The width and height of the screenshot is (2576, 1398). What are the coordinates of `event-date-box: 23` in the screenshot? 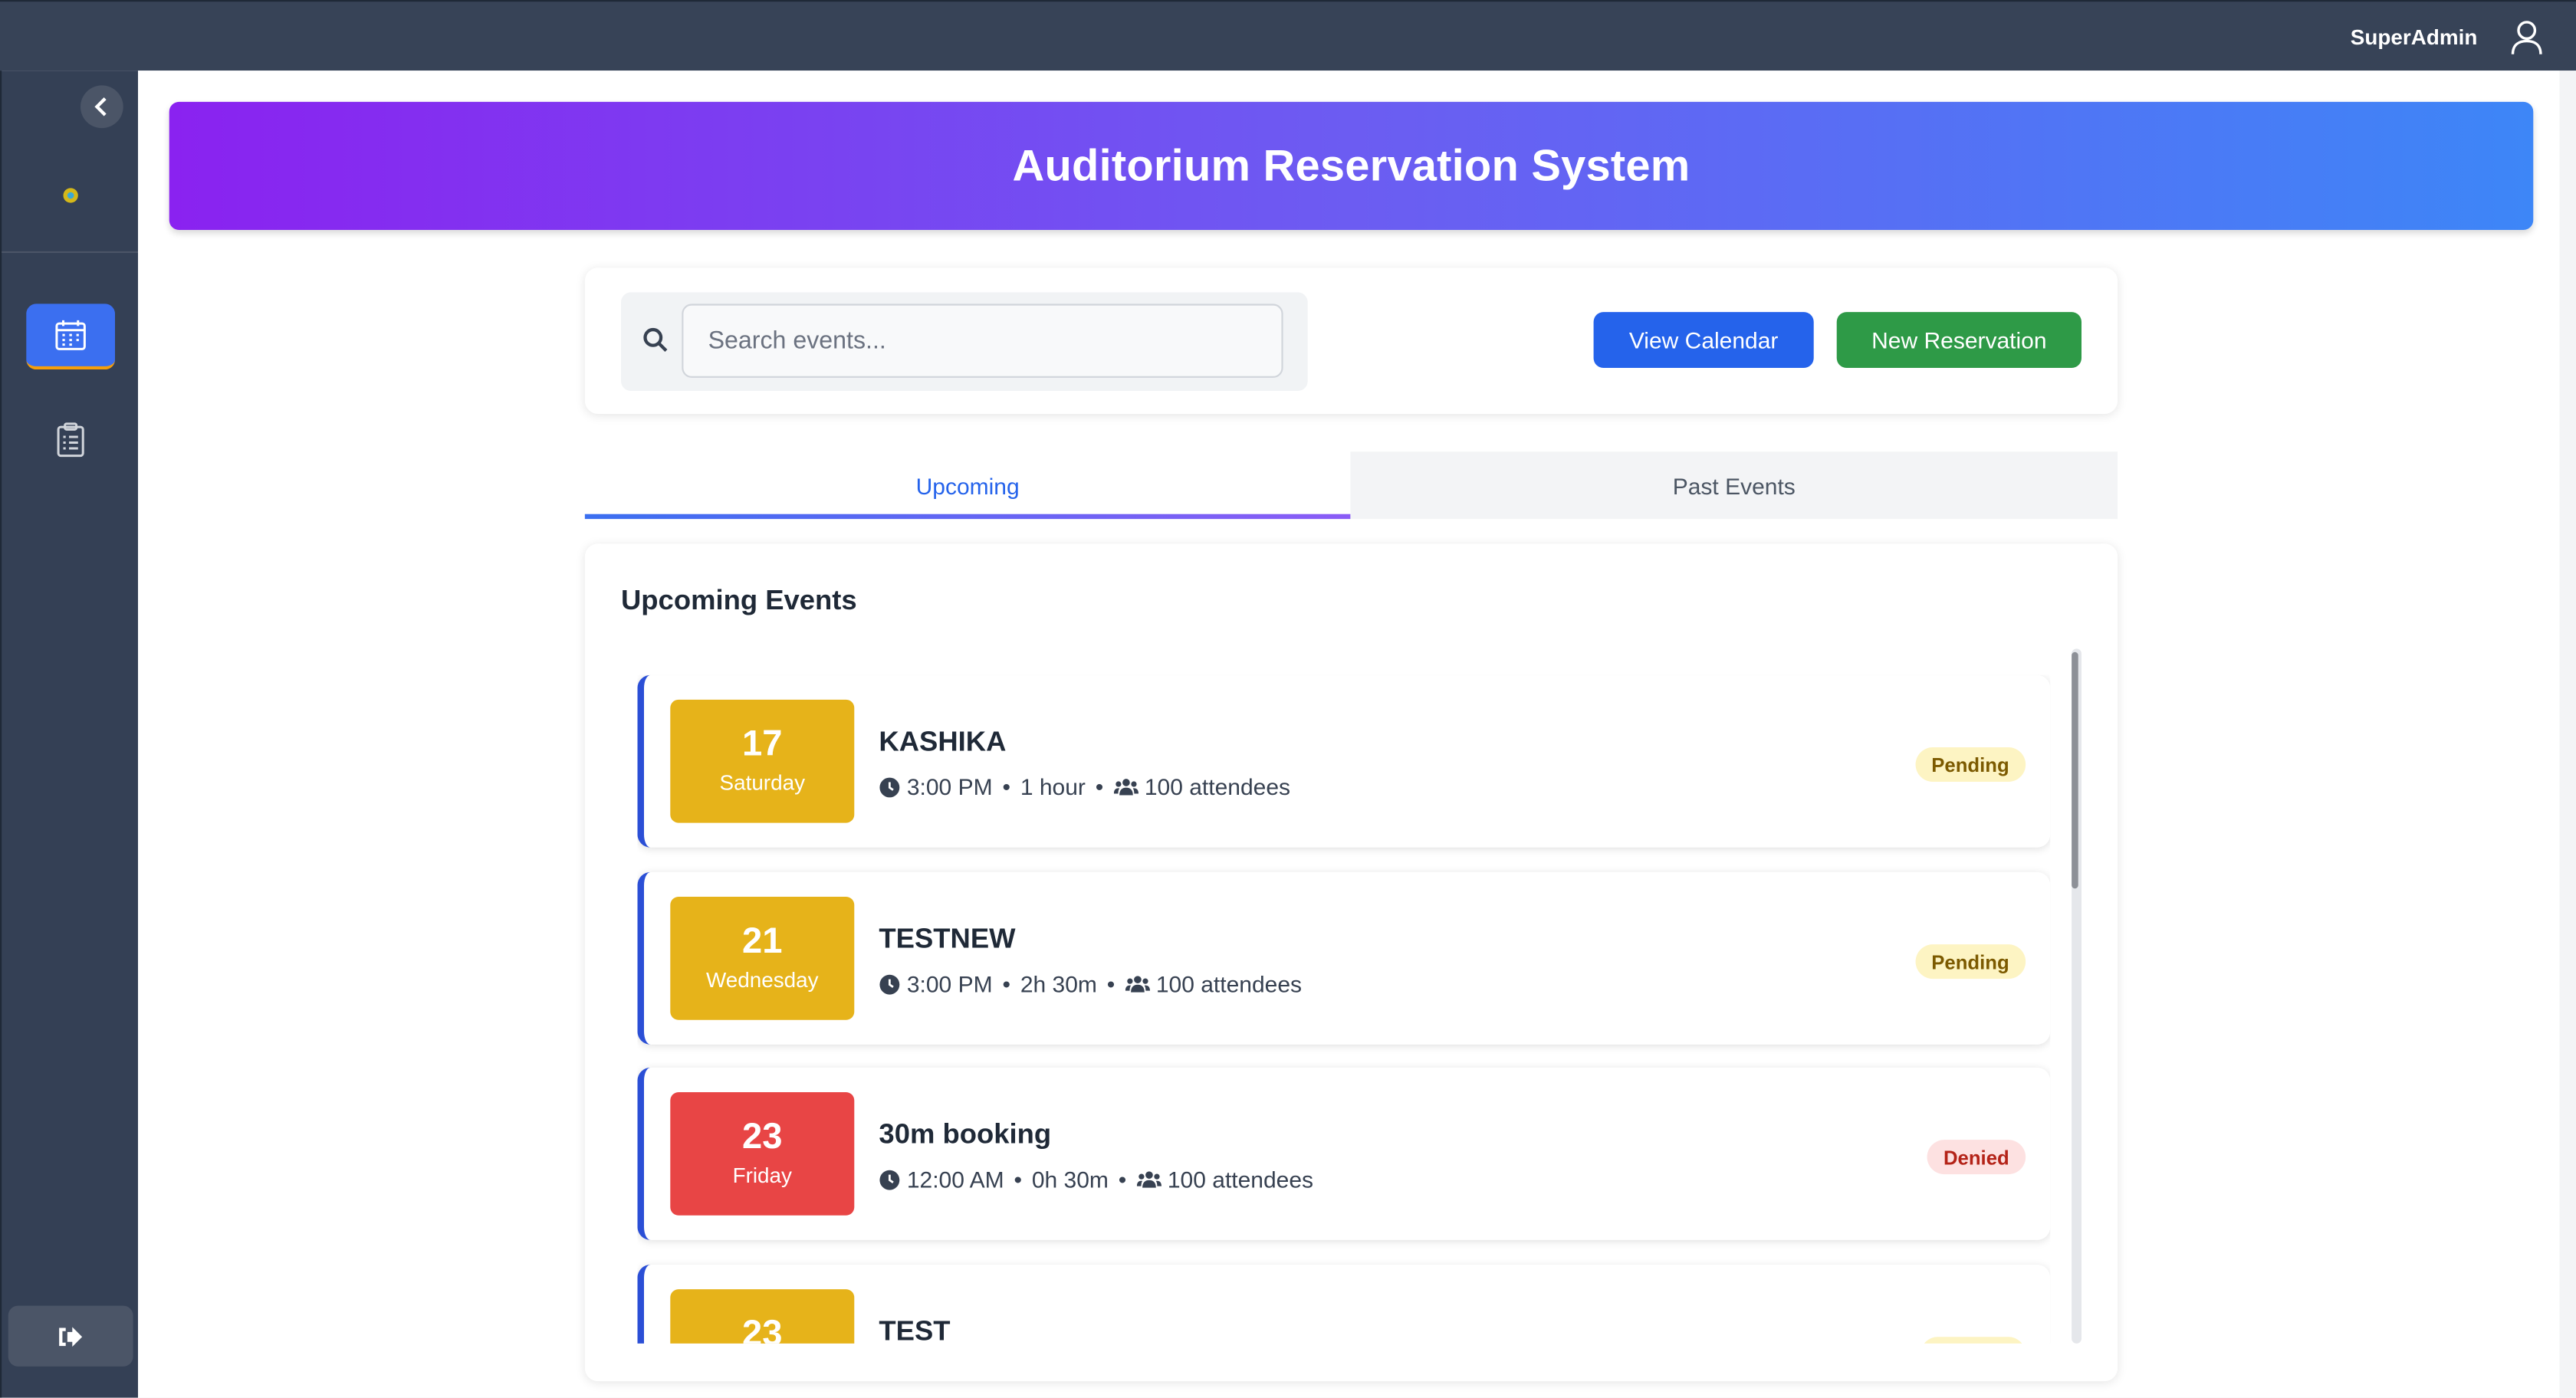 It's located at (763, 1316).